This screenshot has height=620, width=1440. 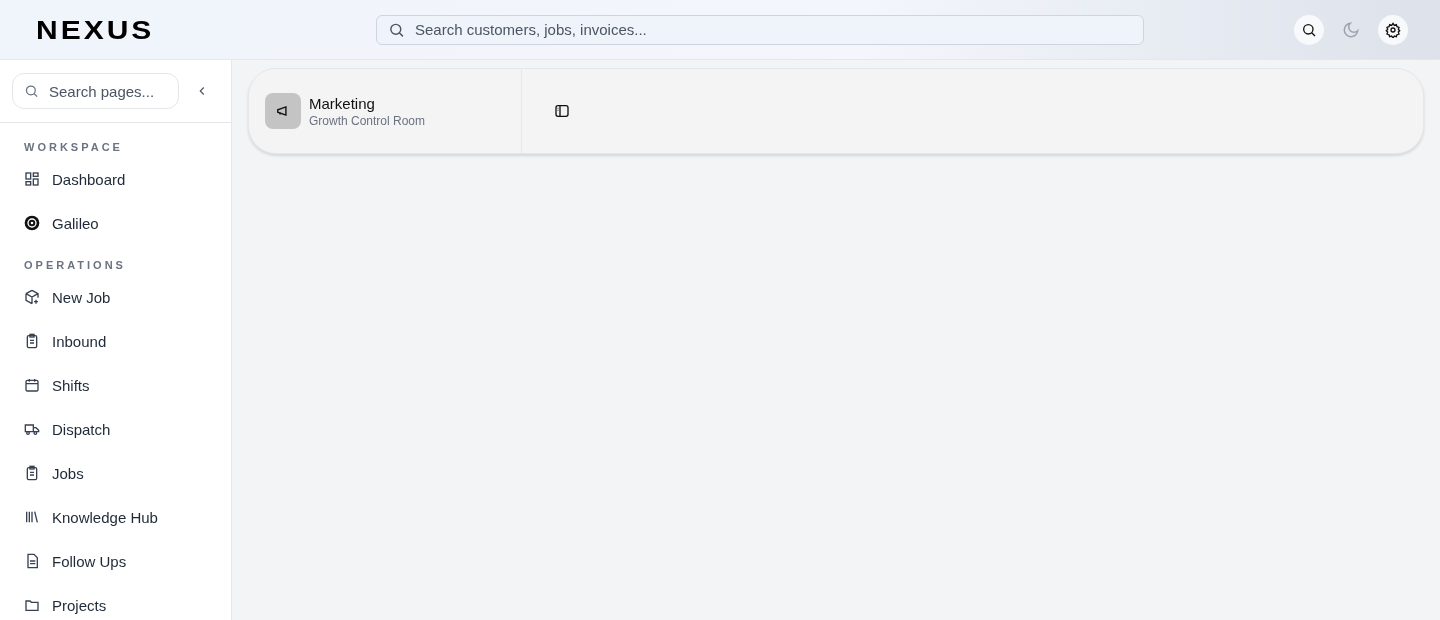 What do you see at coordinates (367, 120) in the screenshot?
I see `panel-subtitle: Growth Control Room` at bounding box center [367, 120].